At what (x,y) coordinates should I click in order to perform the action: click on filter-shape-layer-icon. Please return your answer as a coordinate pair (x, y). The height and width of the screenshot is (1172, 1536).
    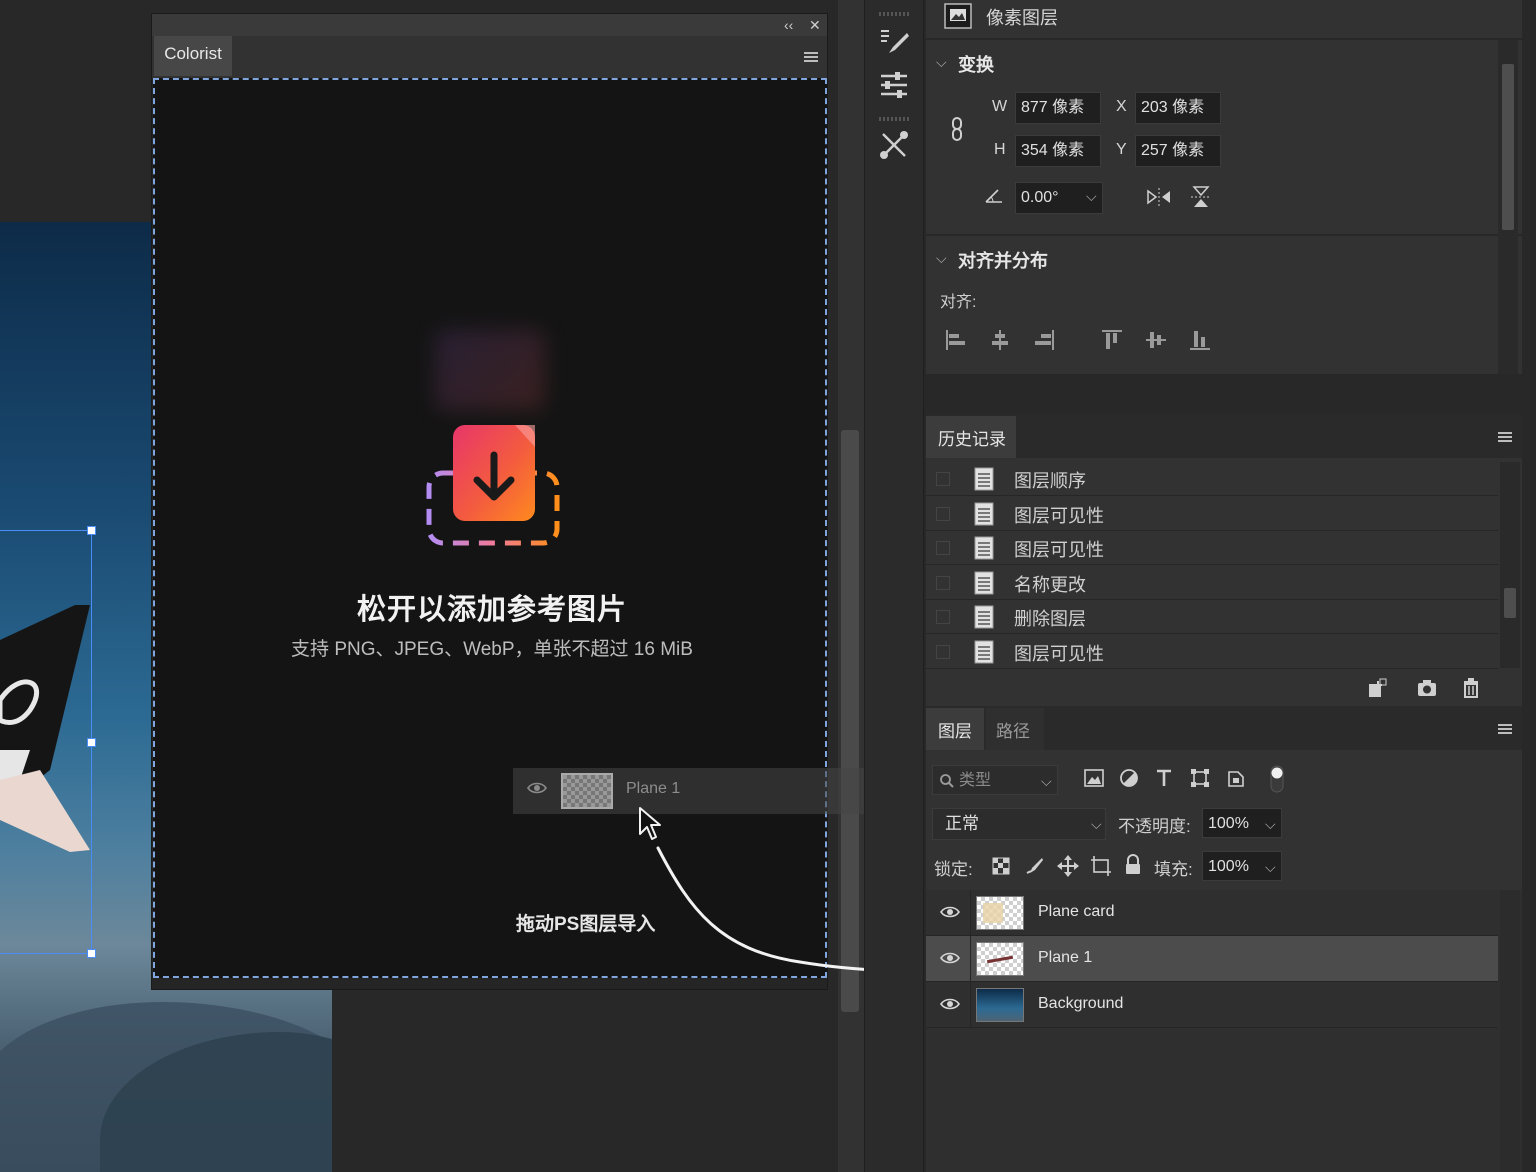
    Looking at the image, I should click on (1200, 778).